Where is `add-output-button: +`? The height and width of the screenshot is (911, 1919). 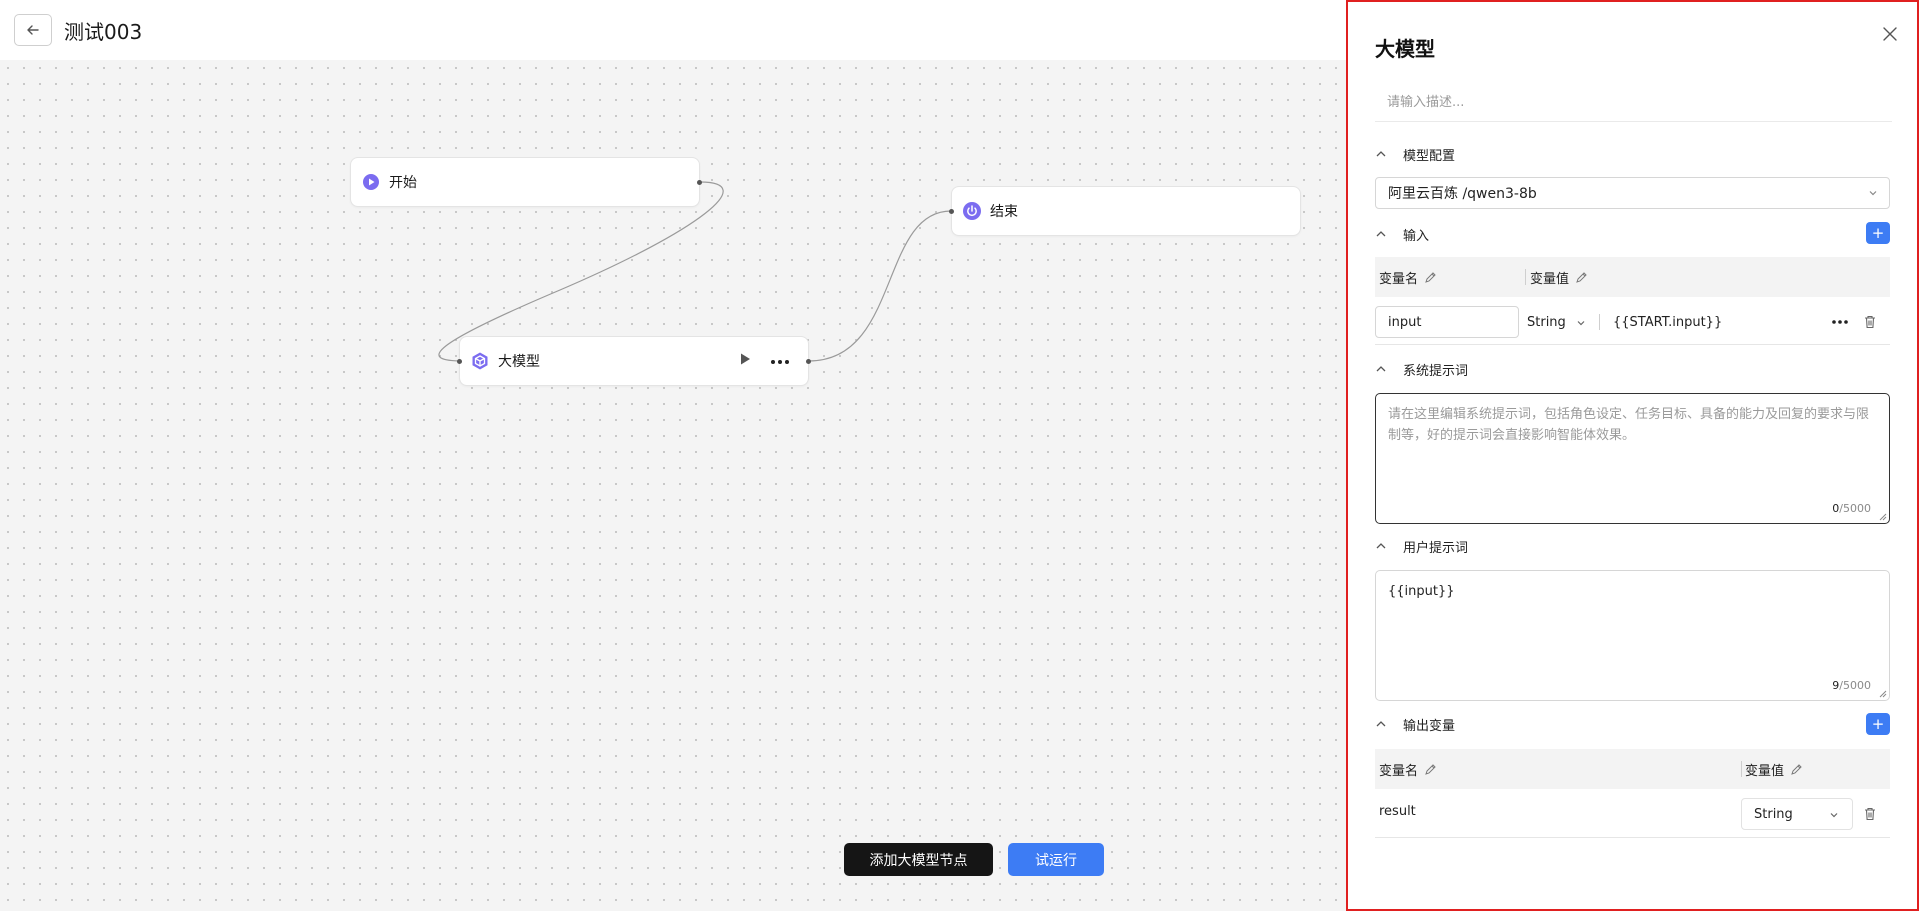
add-output-button: + is located at coordinates (1878, 724).